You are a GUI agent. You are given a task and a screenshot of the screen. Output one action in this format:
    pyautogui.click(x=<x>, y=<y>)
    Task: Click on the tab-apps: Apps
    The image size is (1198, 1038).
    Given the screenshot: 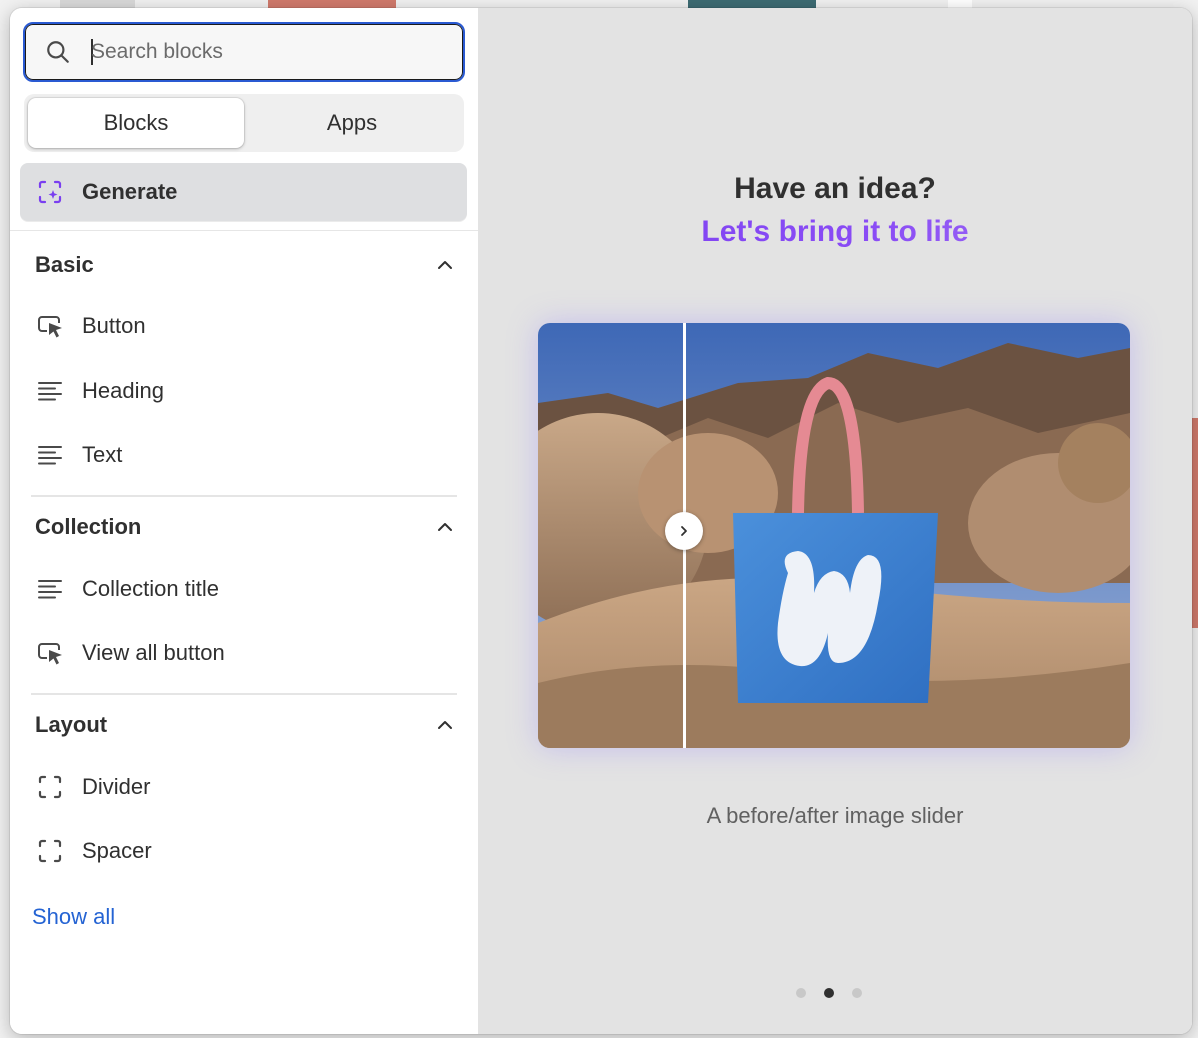 What is the action you would take?
    pyautogui.click(x=352, y=123)
    